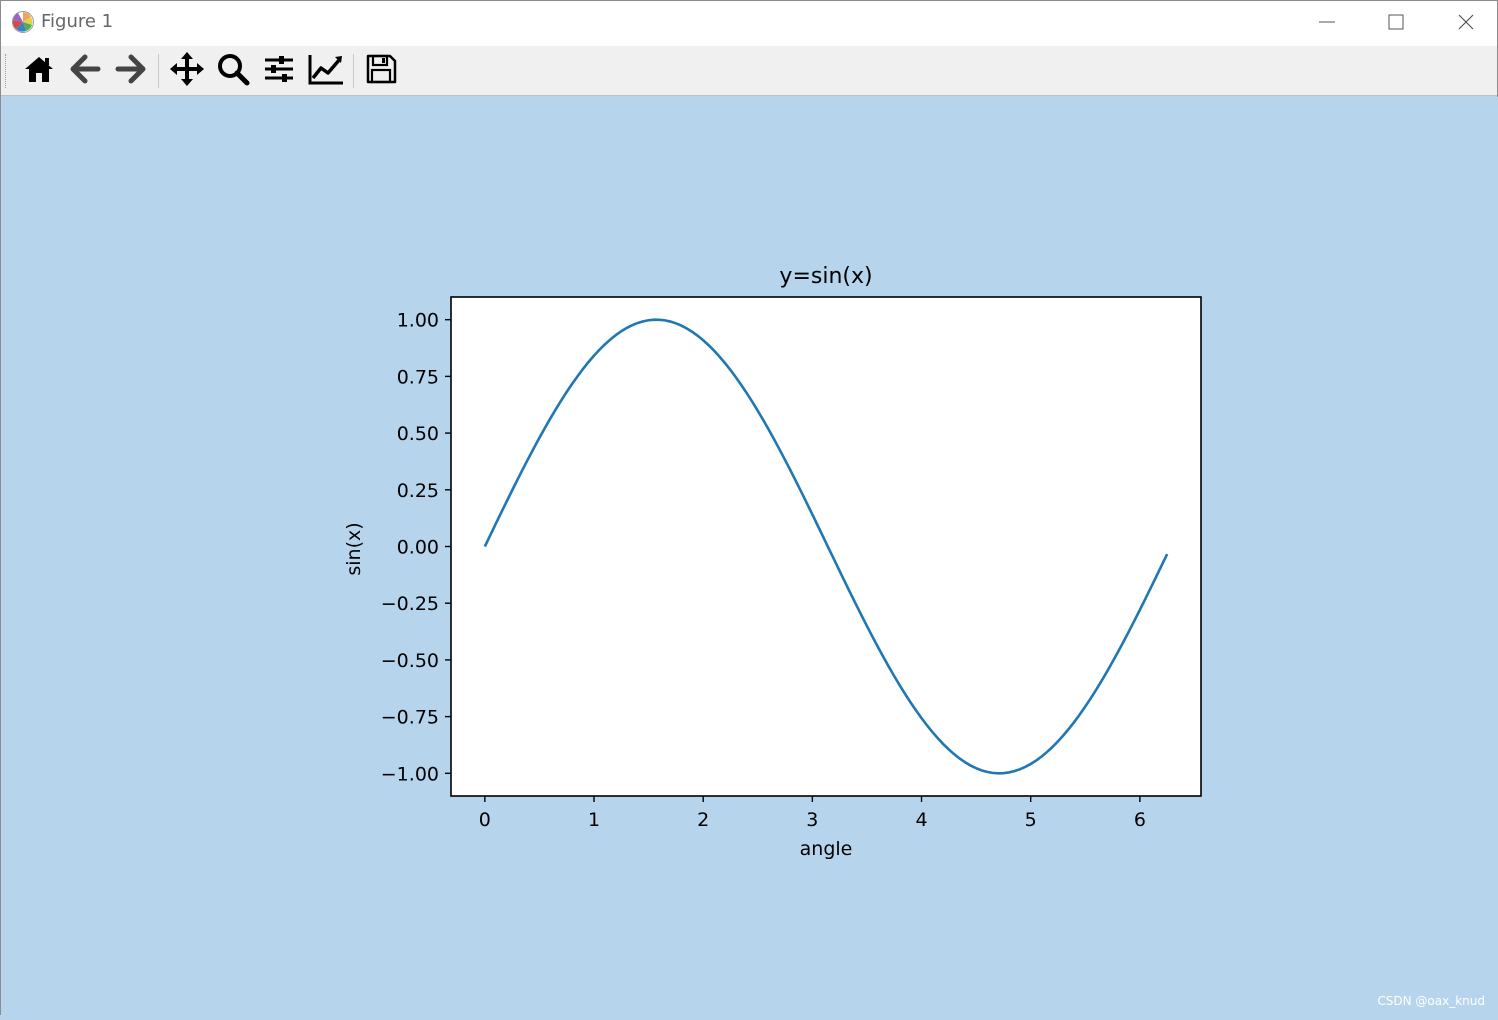 This screenshot has height=1020, width=1498. I want to click on x-tick-label: 2, so click(703, 820).